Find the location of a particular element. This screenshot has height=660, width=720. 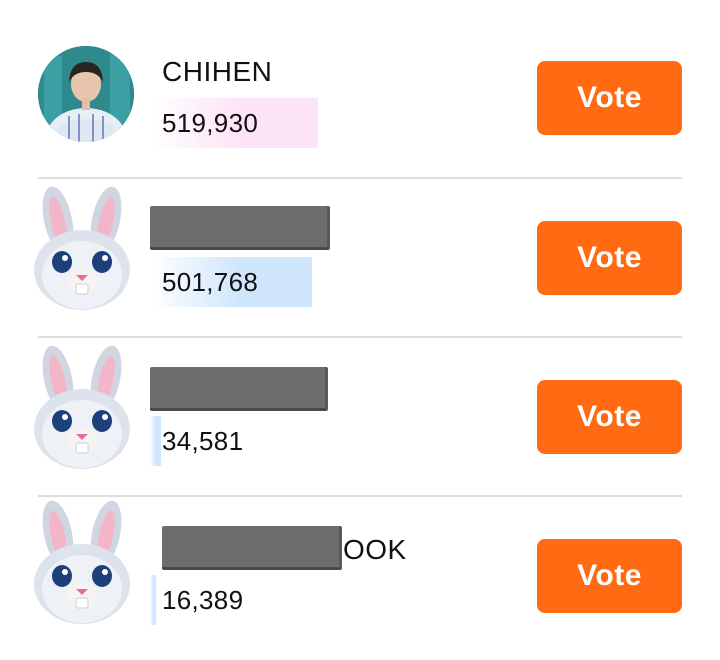

candidate-name: CHIHEN is located at coordinates (217, 71).